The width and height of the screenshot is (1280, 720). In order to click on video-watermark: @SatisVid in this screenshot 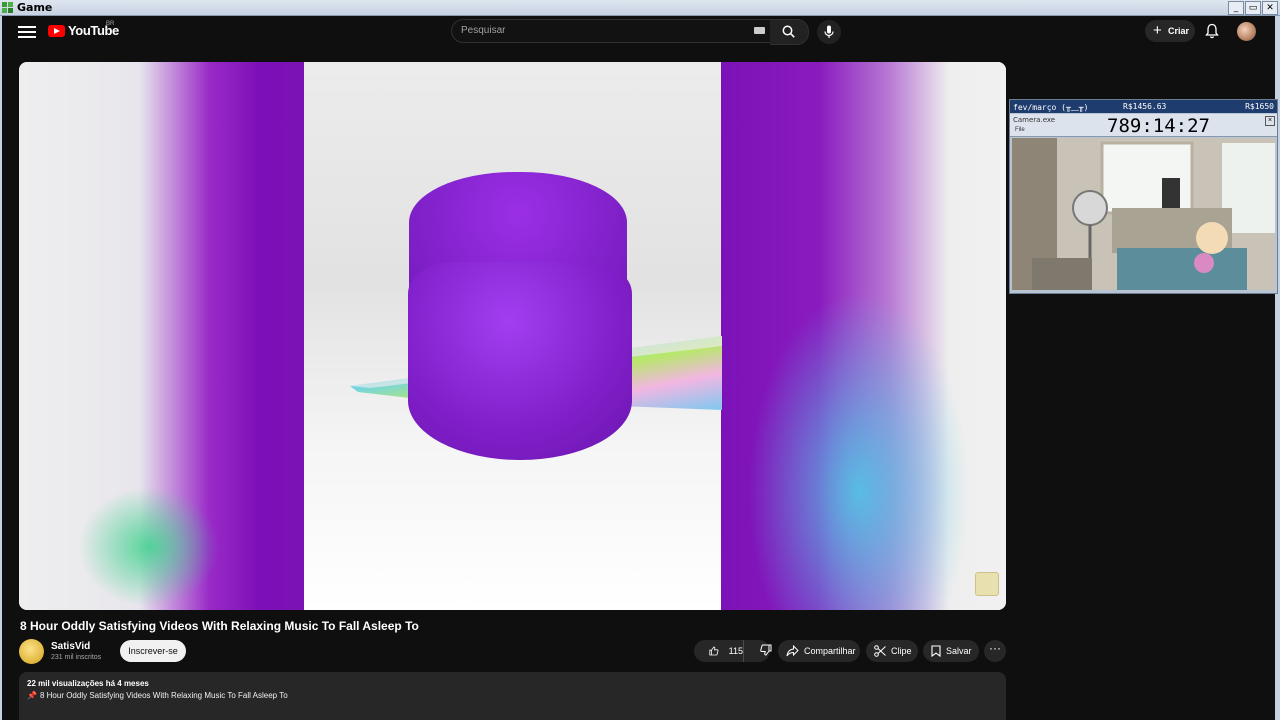, I will do `click(503, 591)`.